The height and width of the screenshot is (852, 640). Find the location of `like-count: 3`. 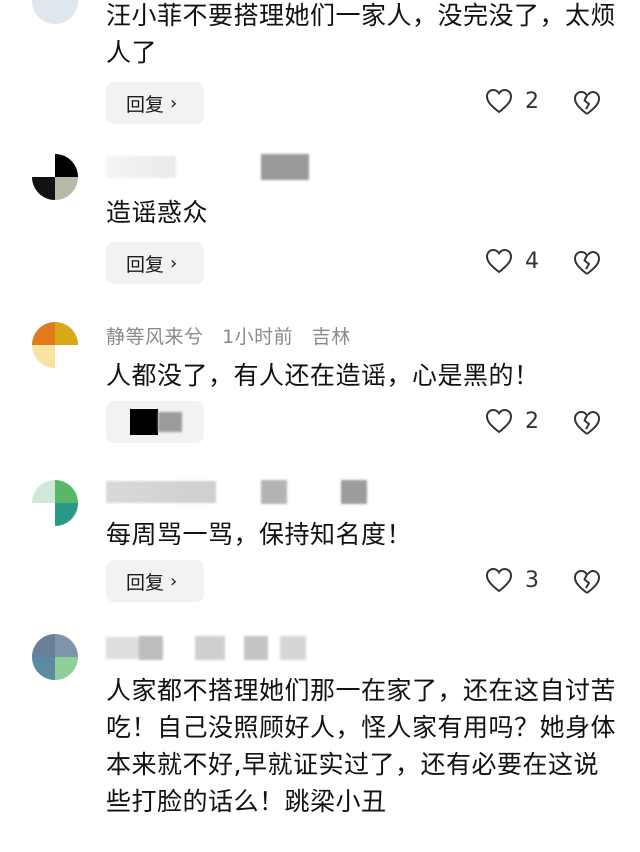

like-count: 3 is located at coordinates (532, 580).